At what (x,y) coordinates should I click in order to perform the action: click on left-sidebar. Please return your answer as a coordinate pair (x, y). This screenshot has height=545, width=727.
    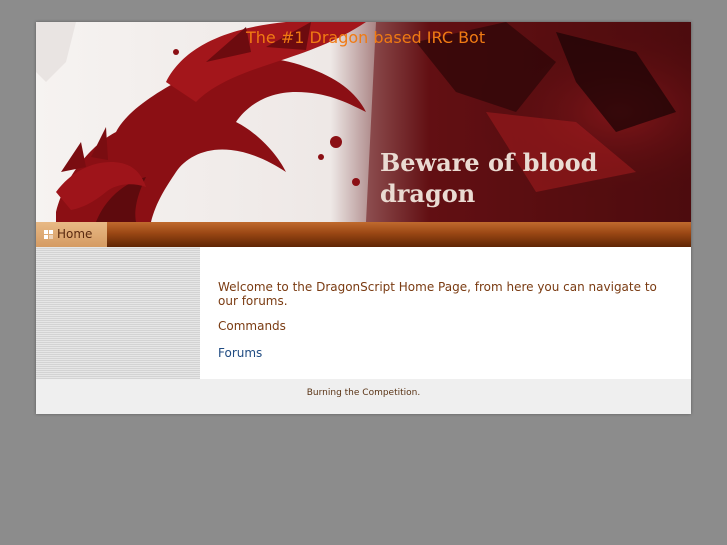
    Looking at the image, I should click on (118, 313).